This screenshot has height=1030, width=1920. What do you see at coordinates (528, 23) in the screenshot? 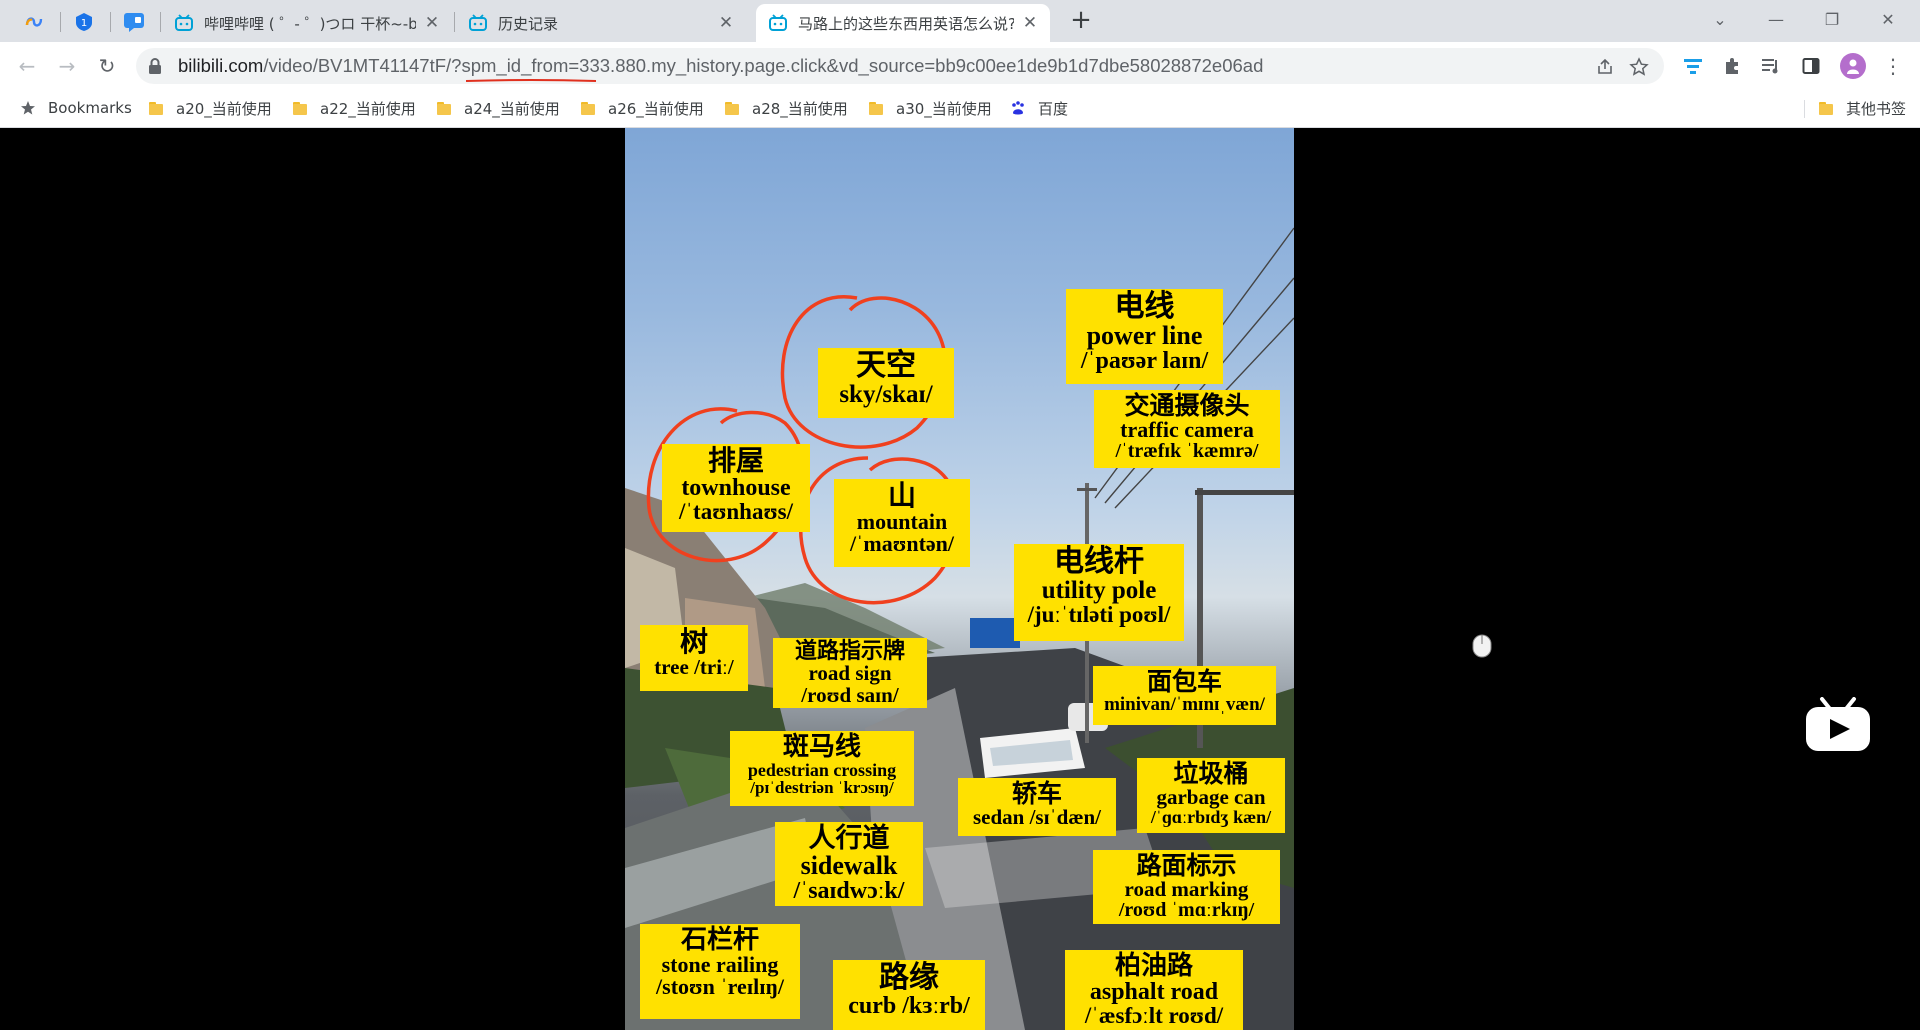
I see `tab-title: 历史记录` at bounding box center [528, 23].